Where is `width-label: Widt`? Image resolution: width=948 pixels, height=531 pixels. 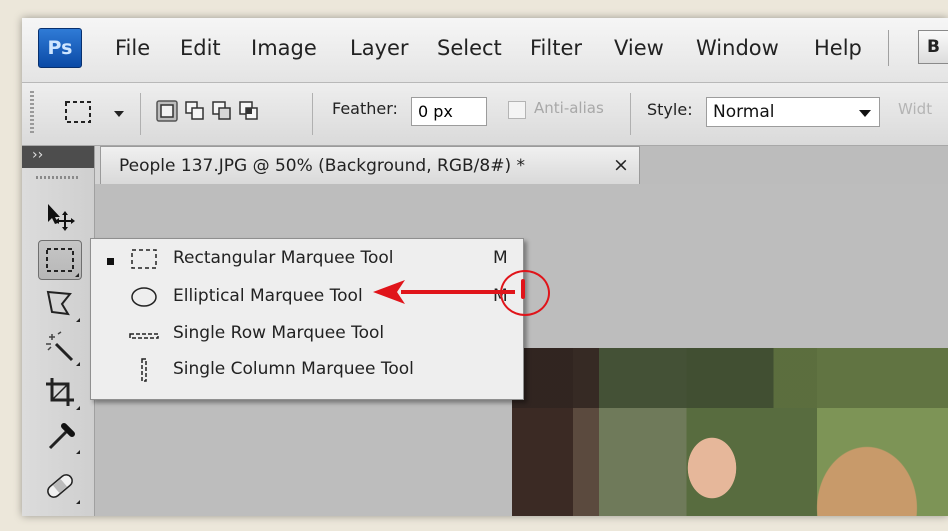 width-label: Widt is located at coordinates (915, 109).